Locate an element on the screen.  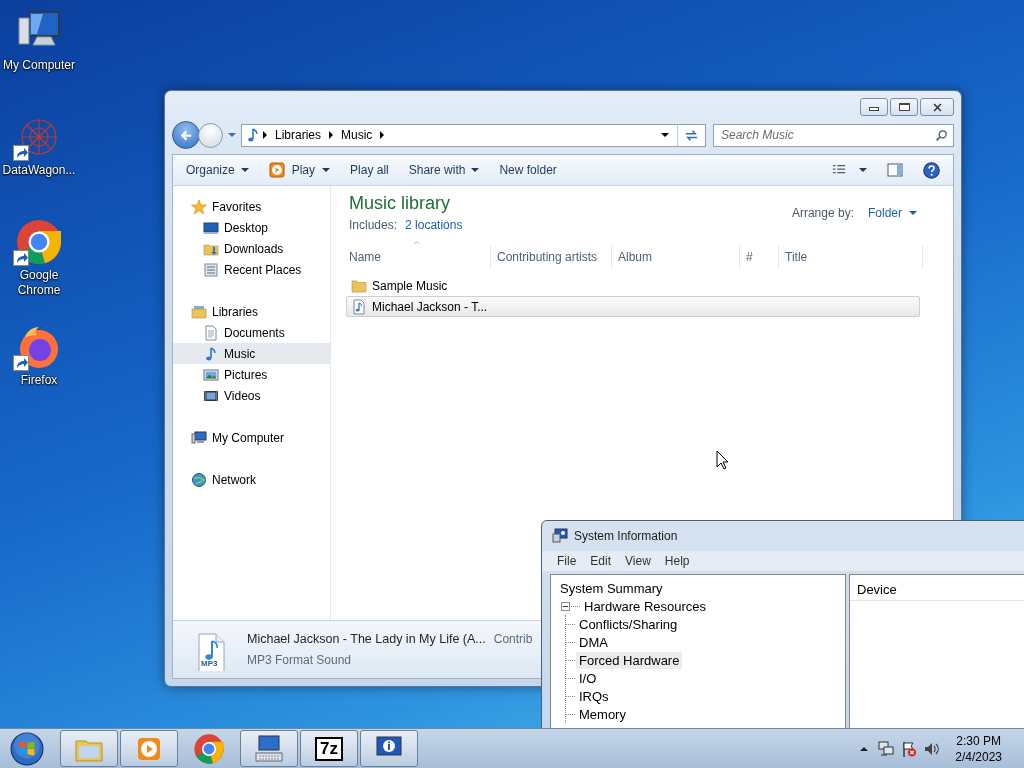
nav-item: Music is located at coordinates (251, 353).